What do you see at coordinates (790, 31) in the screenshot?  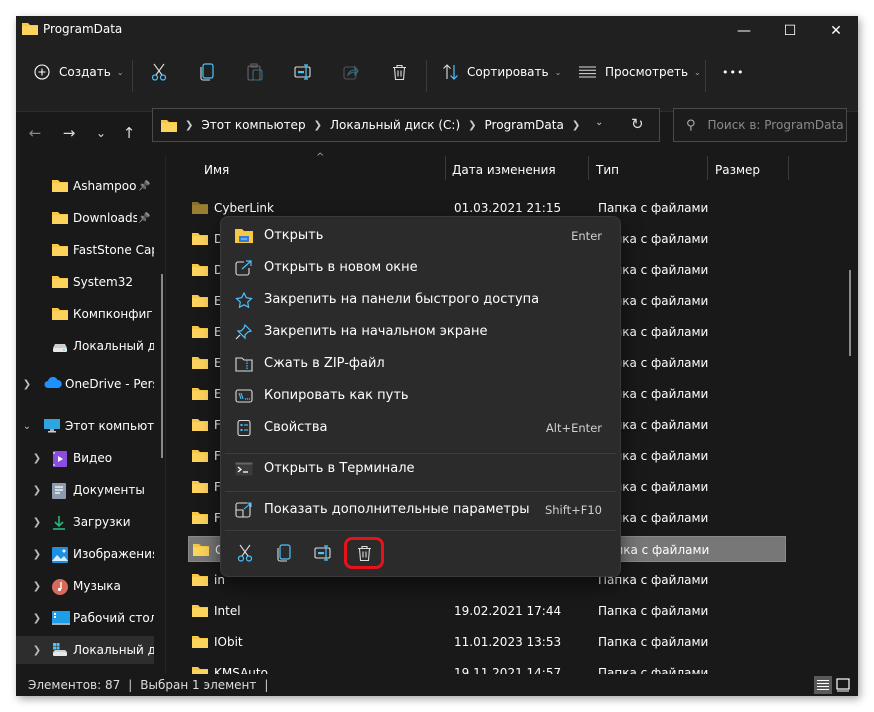 I see `maximize-button: ☐` at bounding box center [790, 31].